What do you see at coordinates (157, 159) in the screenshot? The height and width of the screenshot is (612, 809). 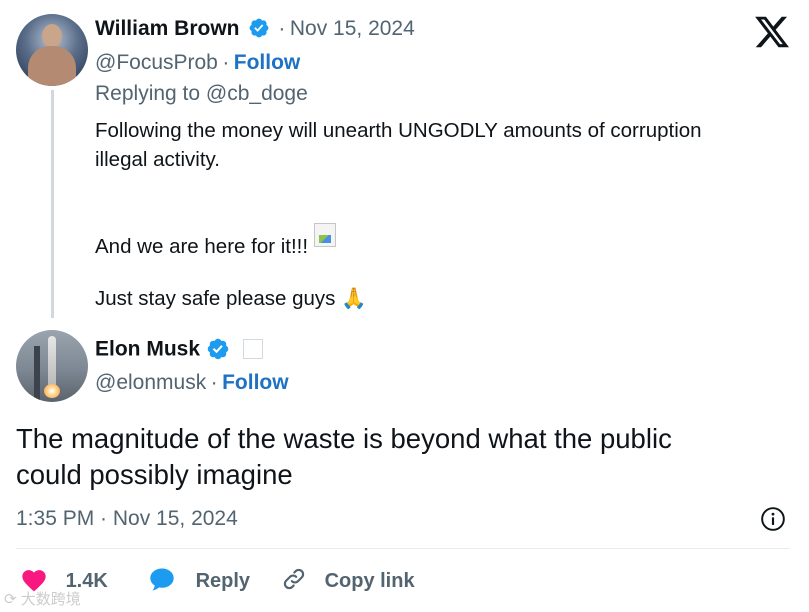 I see `text-line: illegal activity.` at bounding box center [157, 159].